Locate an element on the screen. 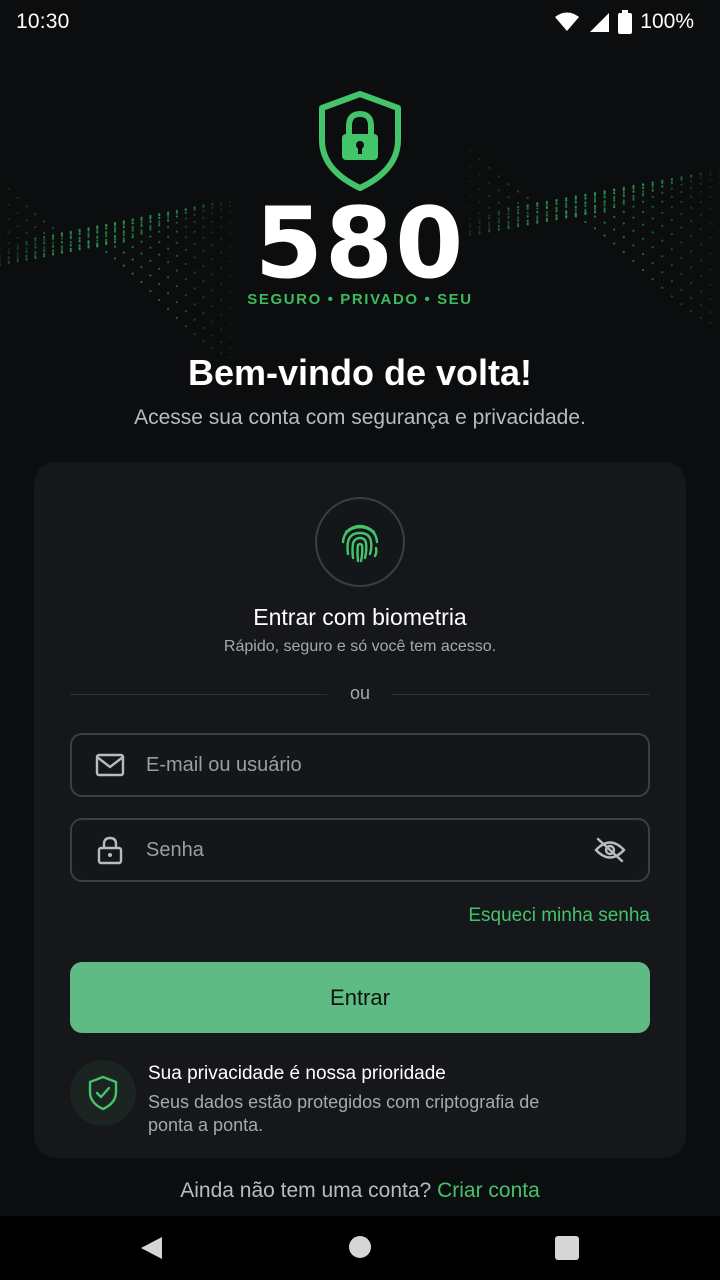 The width and height of the screenshot is (720, 1280). login-button: Entrar is located at coordinates (360, 997).